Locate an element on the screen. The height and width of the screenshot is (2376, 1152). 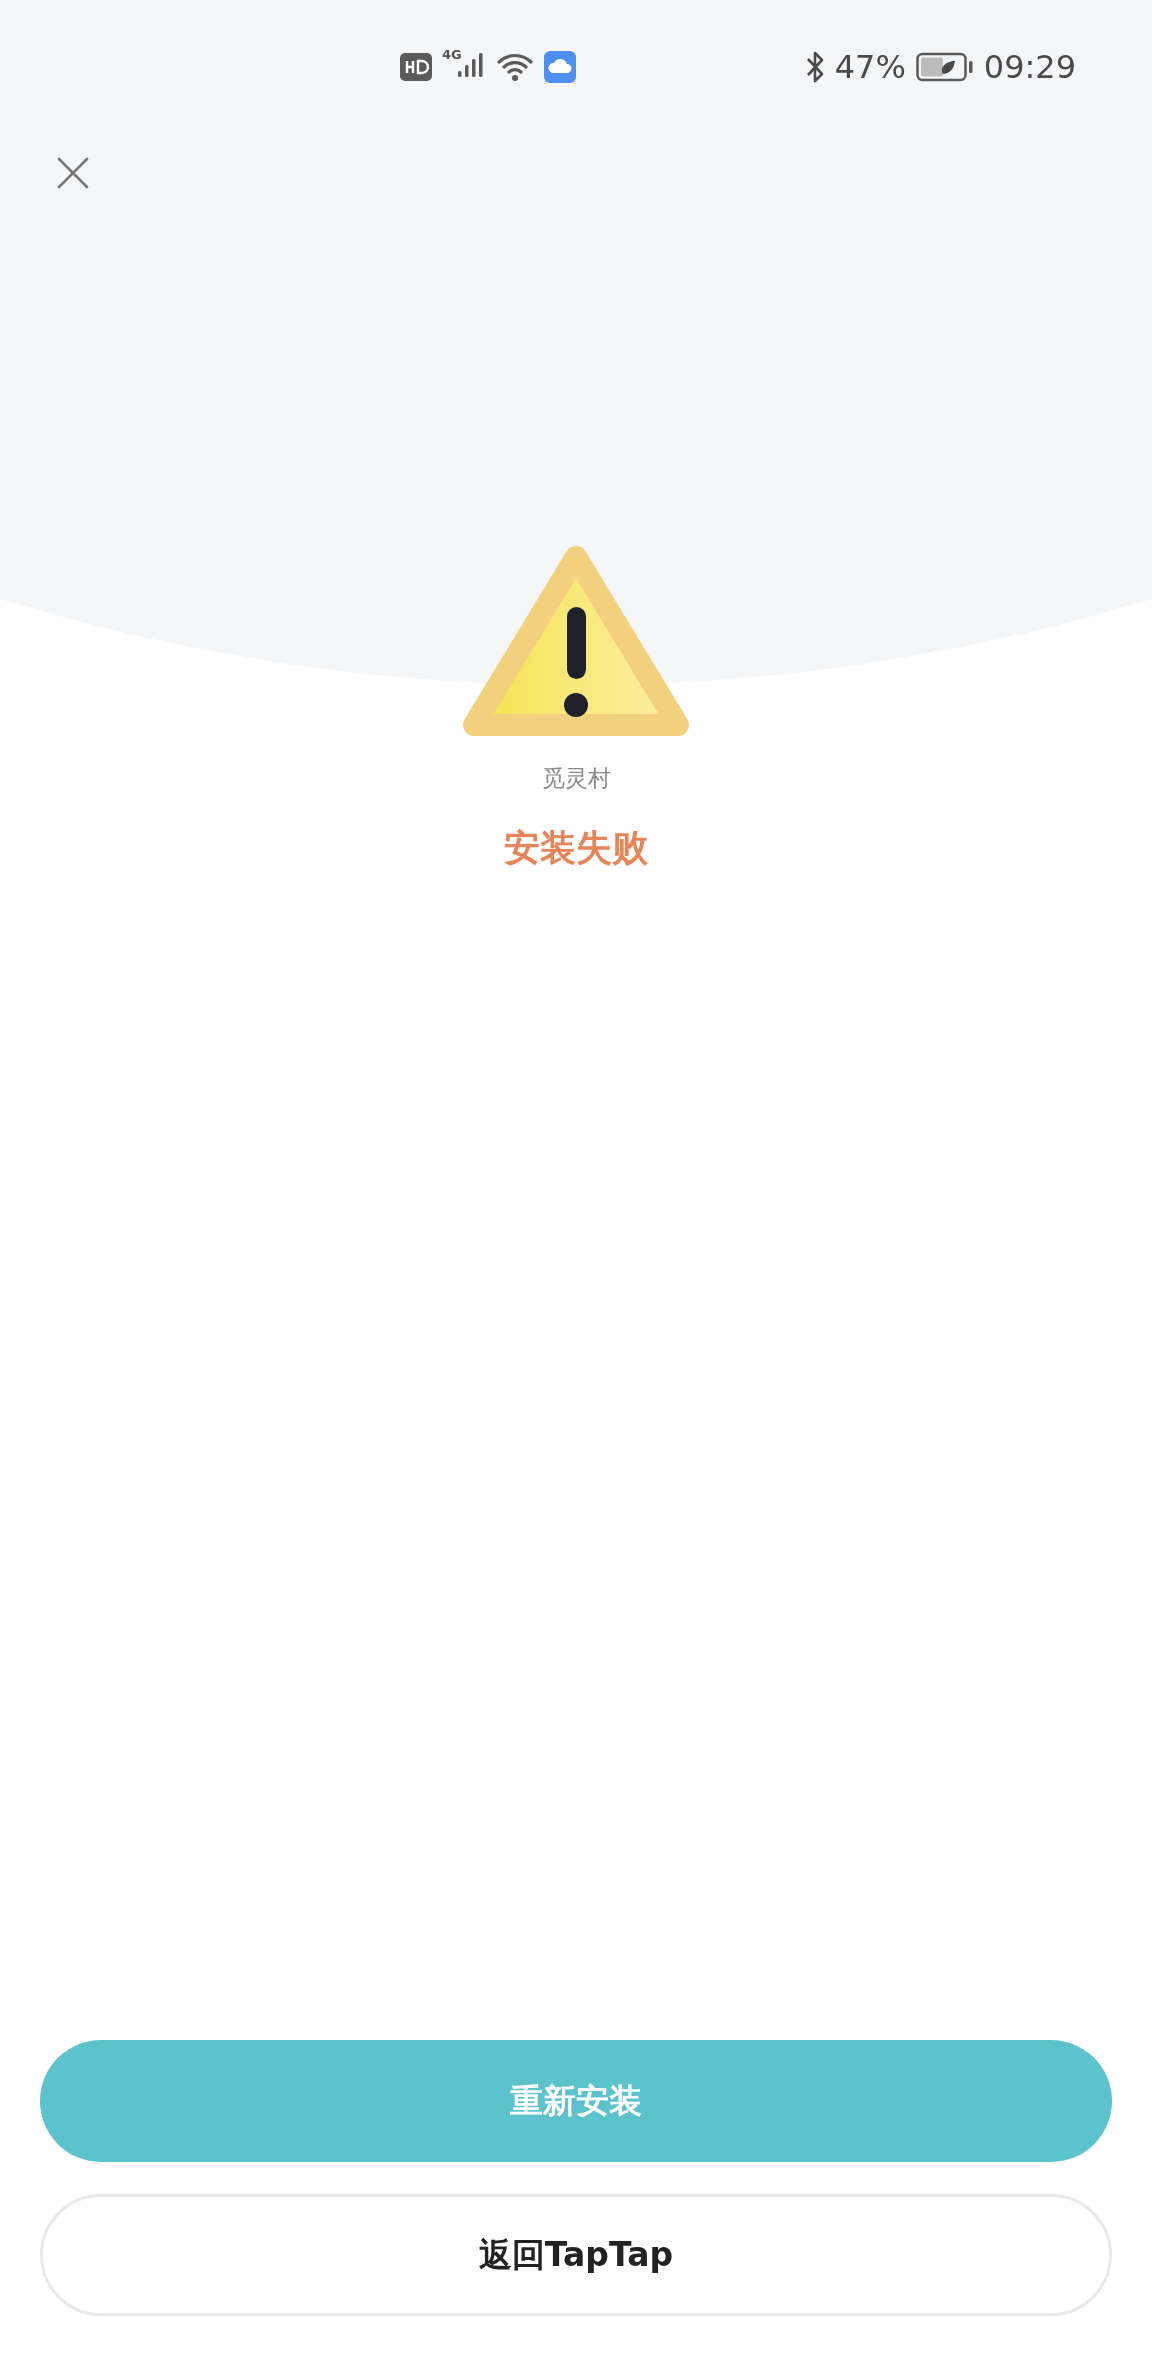
install-status: 安装失败 is located at coordinates (576, 848).